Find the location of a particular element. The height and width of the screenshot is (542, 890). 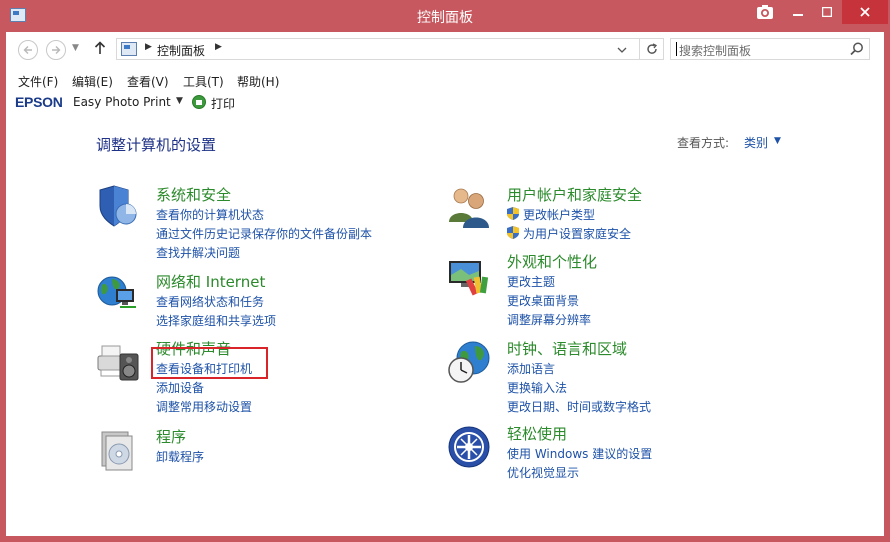

search-box: 搜索控制面板 is located at coordinates (770, 49).